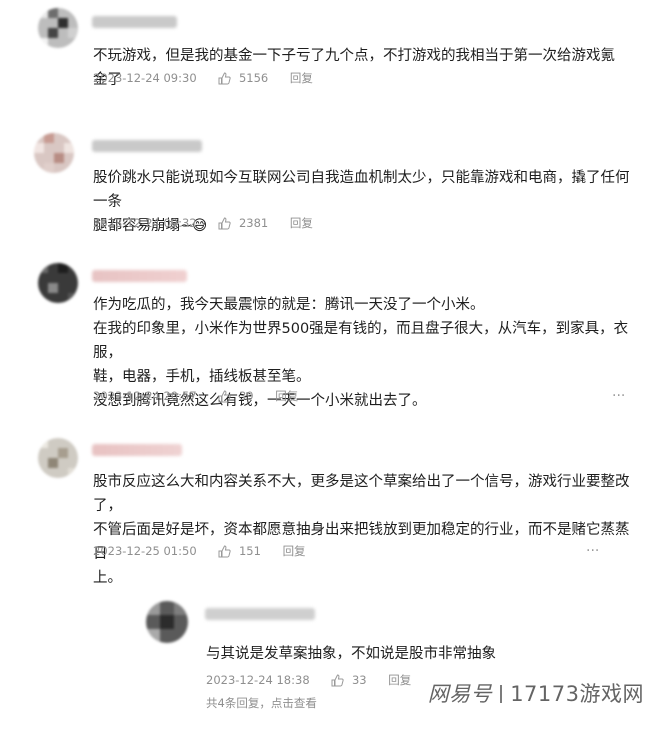 Image resolution: width=660 pixels, height=730 pixels. I want to click on like-count: 33, so click(359, 680).